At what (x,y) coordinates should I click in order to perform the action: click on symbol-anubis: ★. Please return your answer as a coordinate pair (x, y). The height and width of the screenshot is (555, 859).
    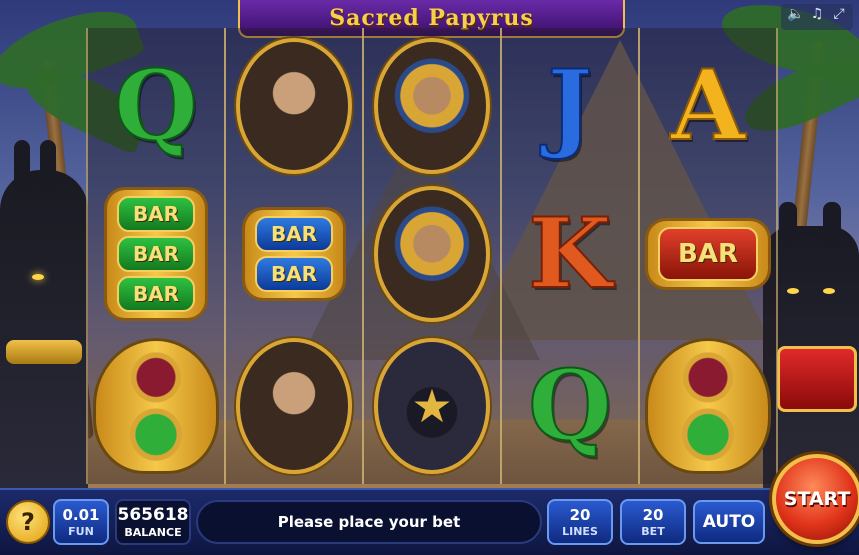
    Looking at the image, I should click on (432, 406).